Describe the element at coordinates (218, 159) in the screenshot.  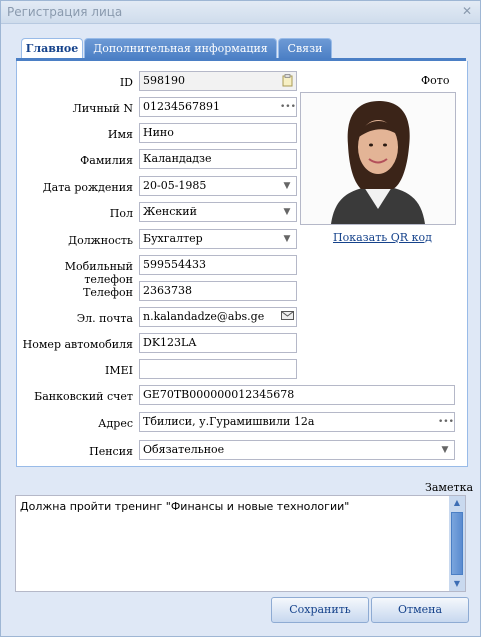
I see `last-name-field: Каландадзе` at that location.